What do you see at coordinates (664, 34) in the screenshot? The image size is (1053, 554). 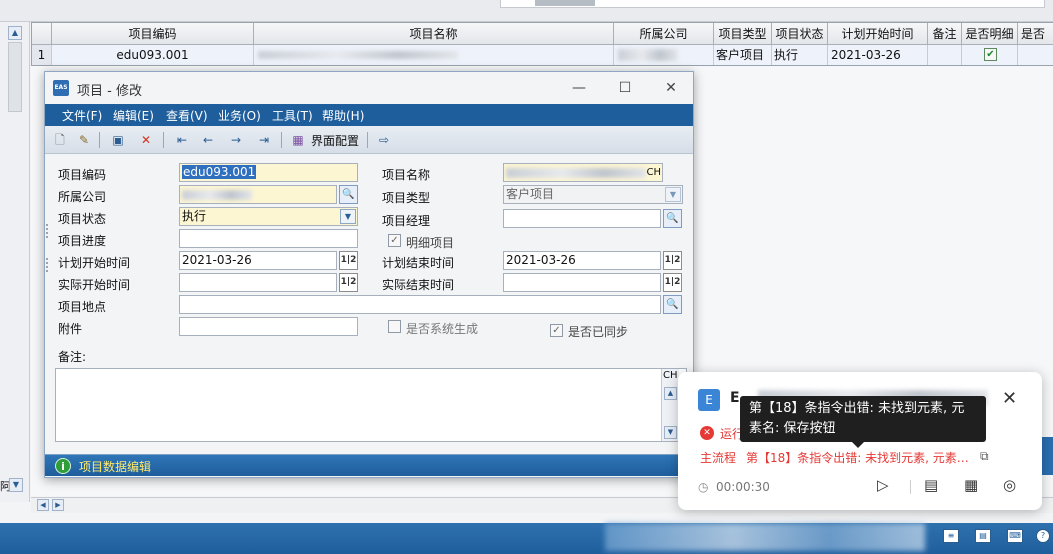 I see `grid-header-company: 所属公司` at bounding box center [664, 34].